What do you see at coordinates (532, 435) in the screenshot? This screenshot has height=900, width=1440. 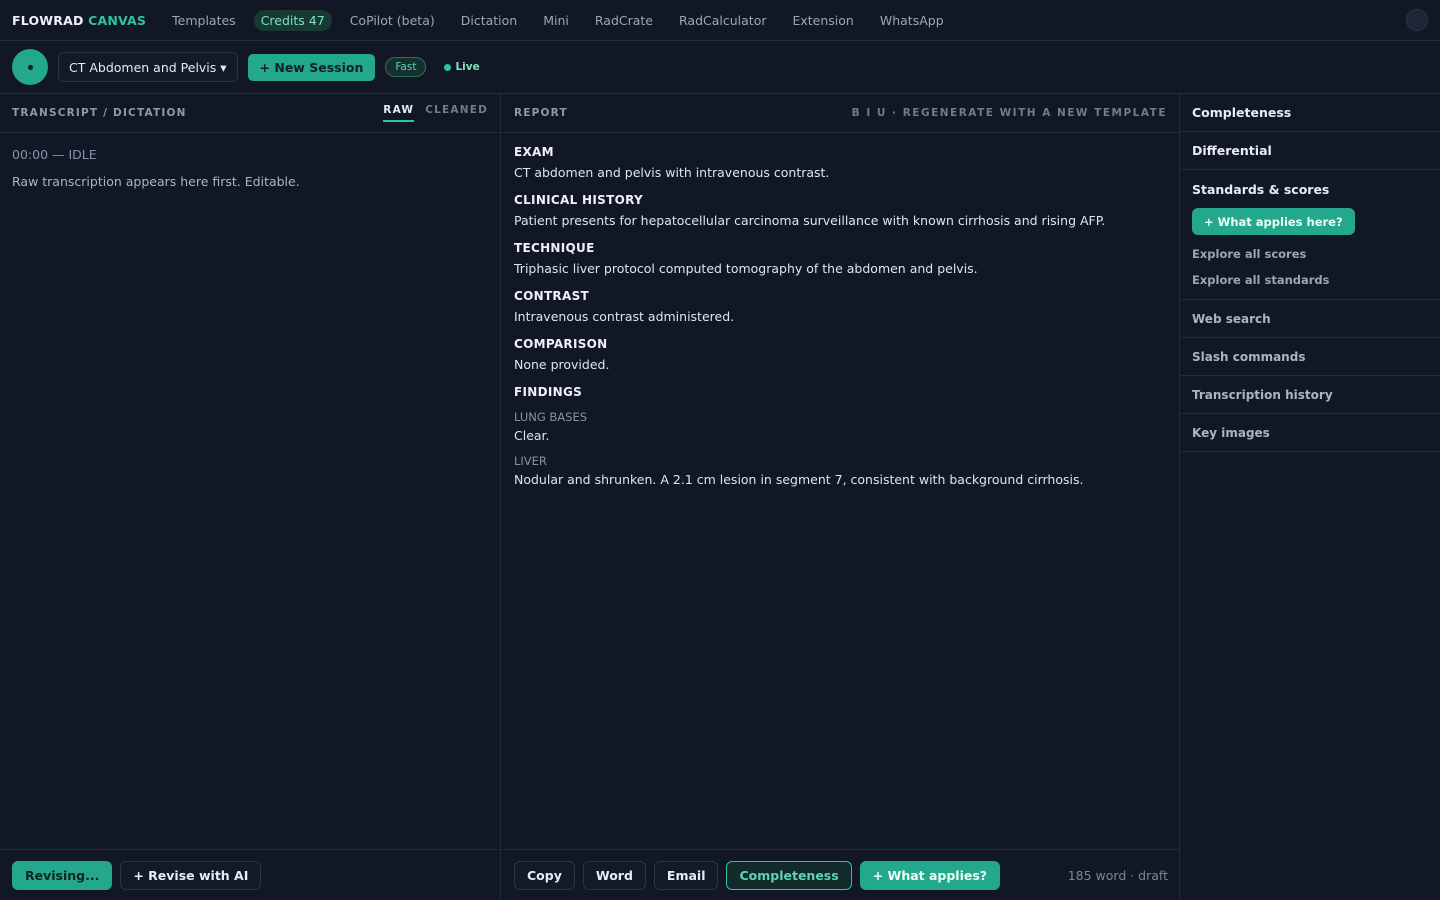 I see `subsection-text-lung-bases: Clear.` at bounding box center [532, 435].